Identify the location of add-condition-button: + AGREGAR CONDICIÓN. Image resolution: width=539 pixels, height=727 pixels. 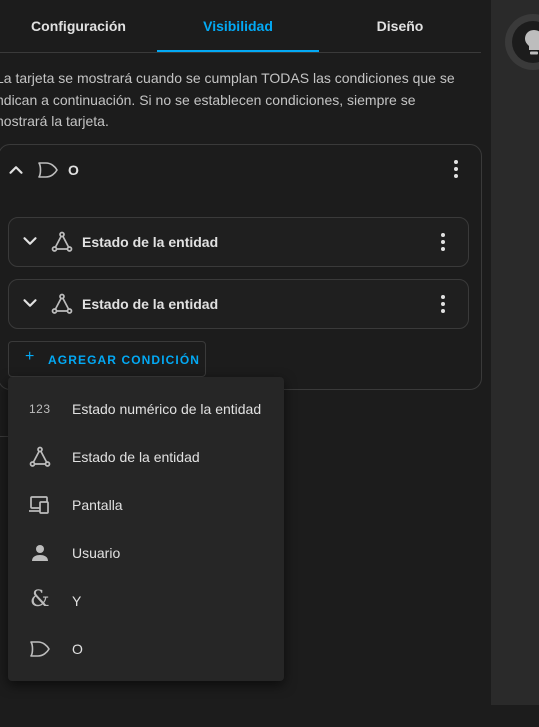
(107, 359).